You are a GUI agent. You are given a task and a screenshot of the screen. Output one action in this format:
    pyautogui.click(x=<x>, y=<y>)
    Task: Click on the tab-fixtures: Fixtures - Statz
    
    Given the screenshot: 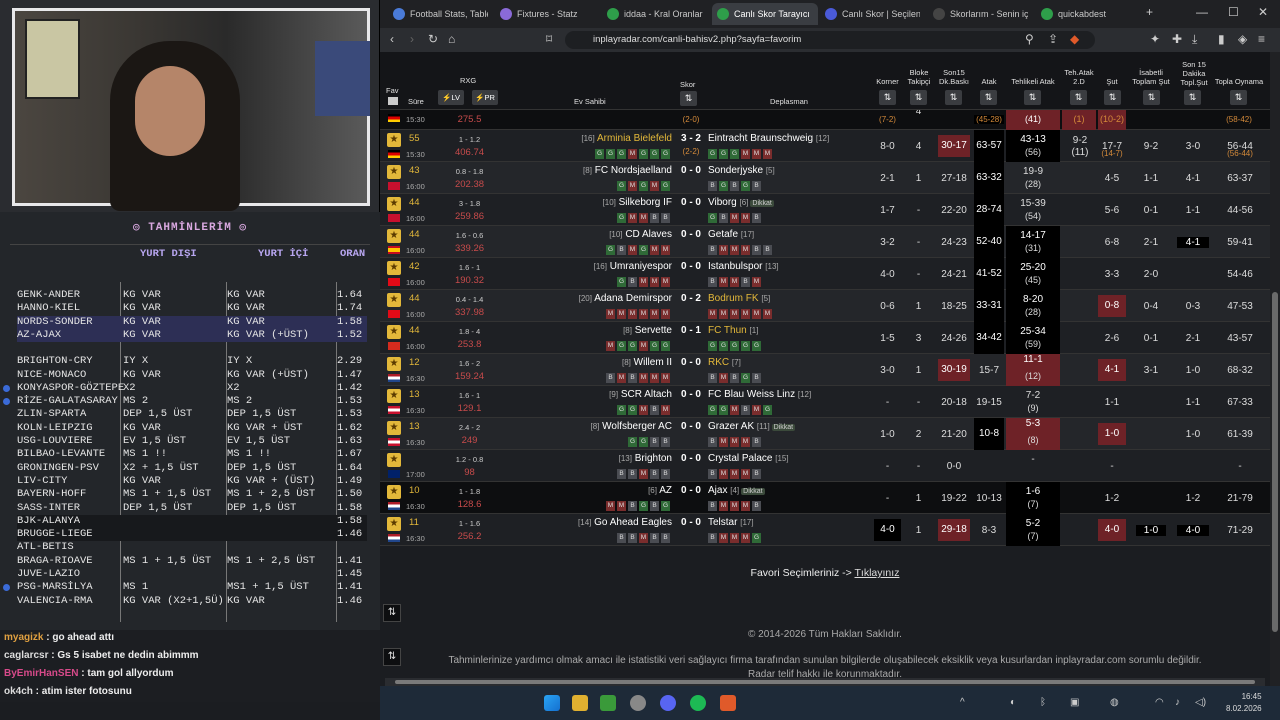 What is the action you would take?
    pyautogui.click(x=545, y=14)
    